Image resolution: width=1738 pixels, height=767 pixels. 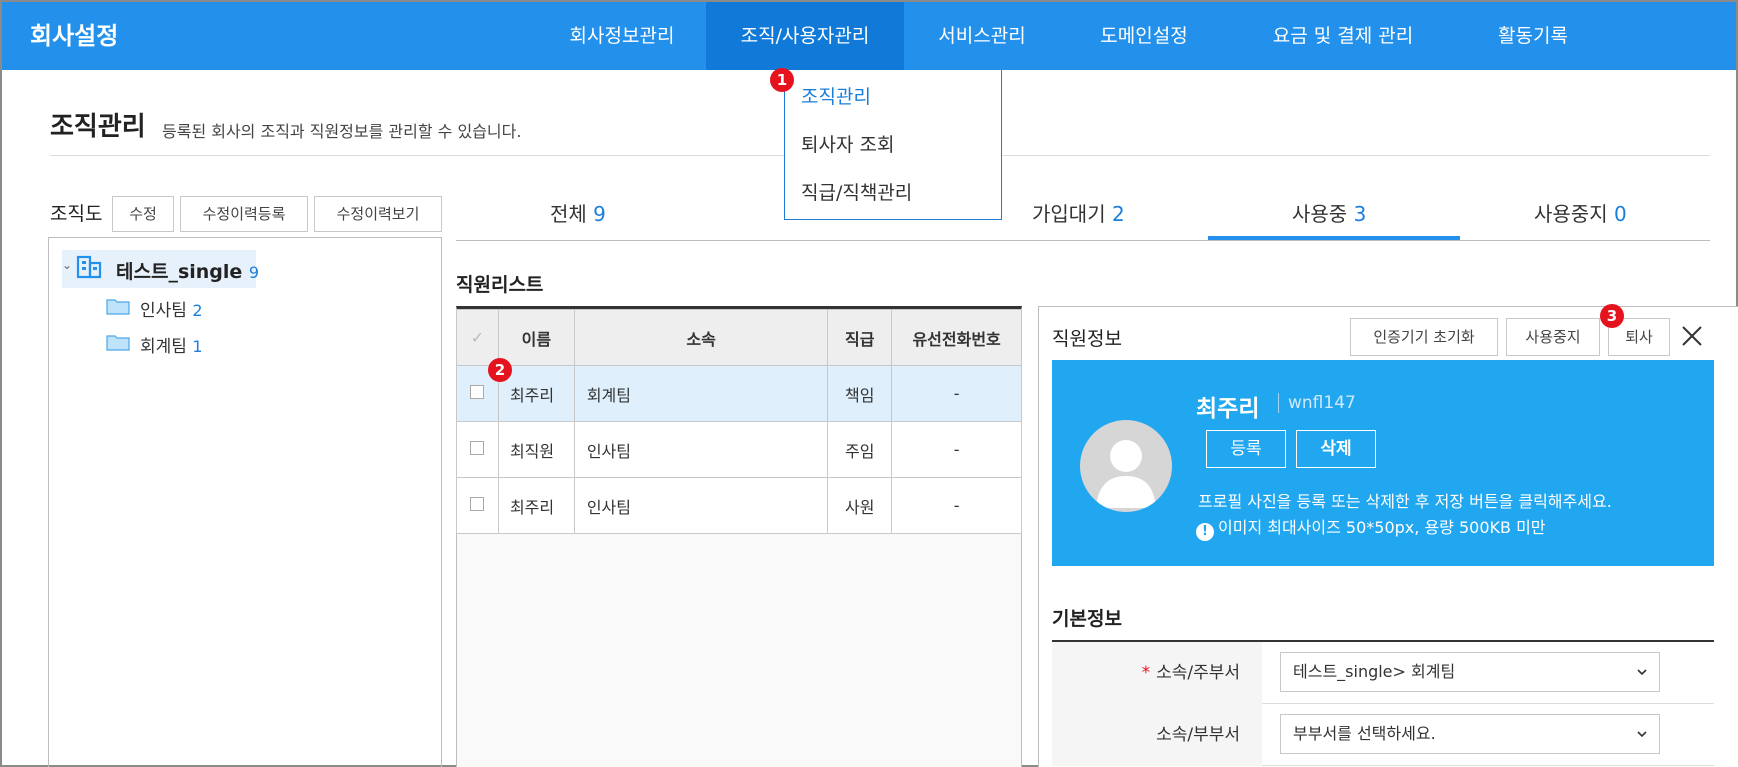 What do you see at coordinates (1087, 339) in the screenshot?
I see `employee-detail-title: 직원정보` at bounding box center [1087, 339].